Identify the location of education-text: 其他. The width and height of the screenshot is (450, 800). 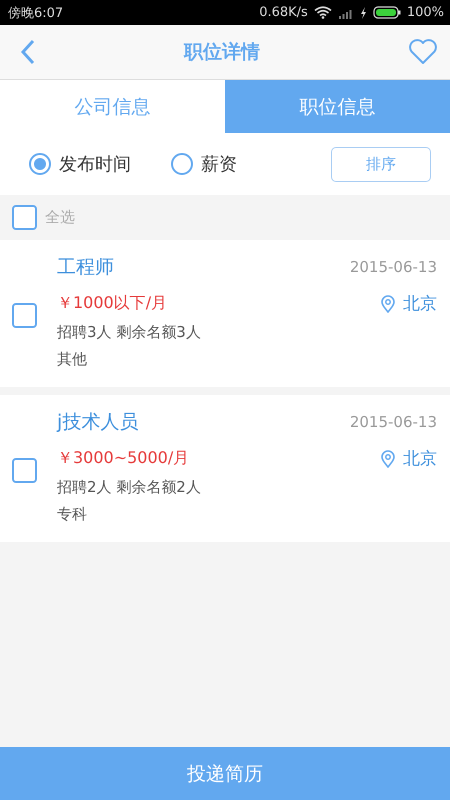
(72, 359).